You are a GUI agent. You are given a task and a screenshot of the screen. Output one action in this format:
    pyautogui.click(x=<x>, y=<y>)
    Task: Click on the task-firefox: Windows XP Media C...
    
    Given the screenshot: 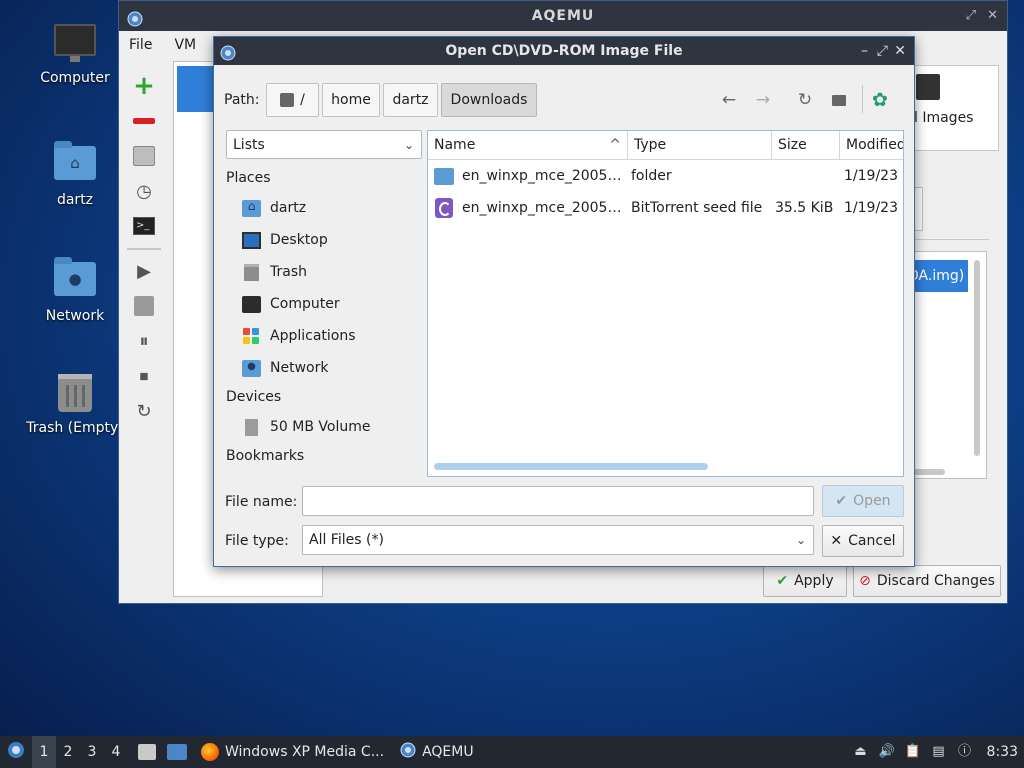 What is the action you would take?
    pyautogui.click(x=292, y=752)
    